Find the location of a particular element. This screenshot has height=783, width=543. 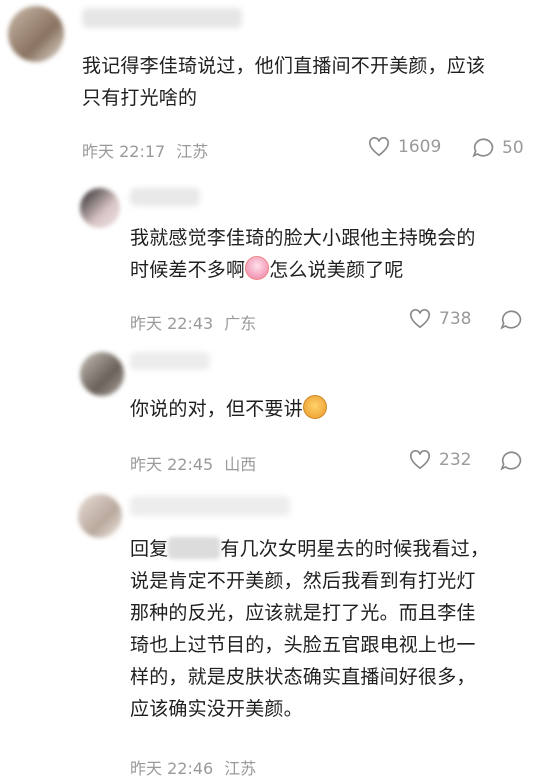

comment-line: 琦也上过节目的，头脸五官跟电视上也一 is located at coordinates (303, 645).